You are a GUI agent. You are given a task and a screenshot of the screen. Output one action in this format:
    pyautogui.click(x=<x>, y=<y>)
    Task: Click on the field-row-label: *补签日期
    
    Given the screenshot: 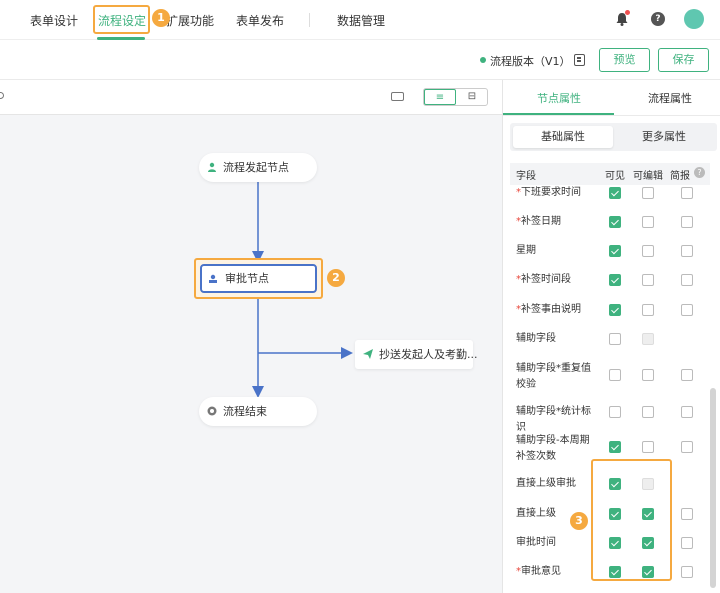 What is the action you would take?
    pyautogui.click(x=557, y=222)
    